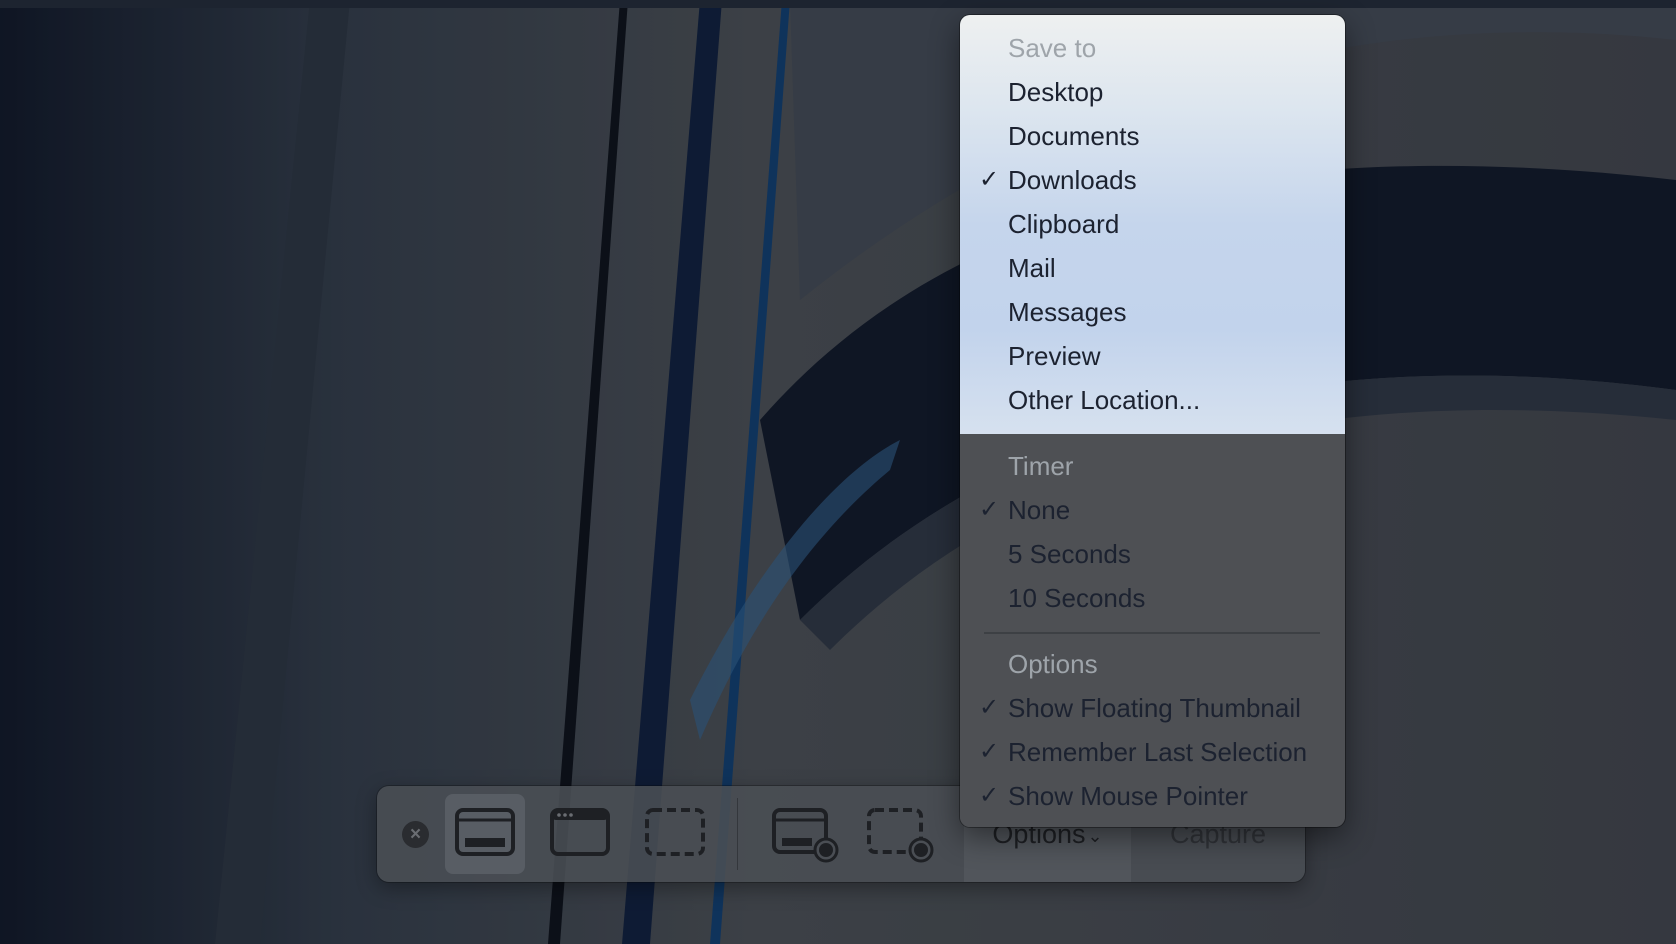 The image size is (1676, 944). Describe the element at coordinates (1052, 48) in the screenshot. I see `section-header-label: Save to` at that location.